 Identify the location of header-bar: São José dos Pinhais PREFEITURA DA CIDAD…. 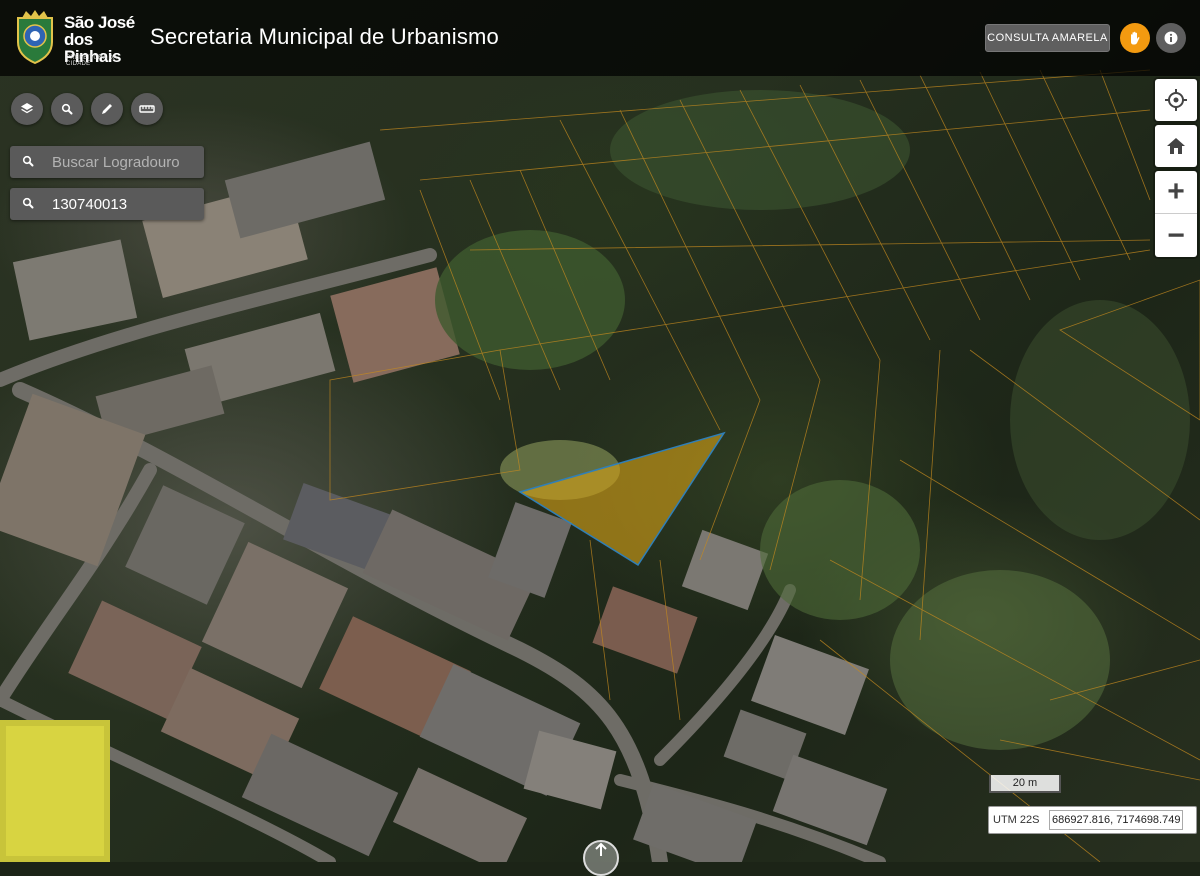
(600, 38).